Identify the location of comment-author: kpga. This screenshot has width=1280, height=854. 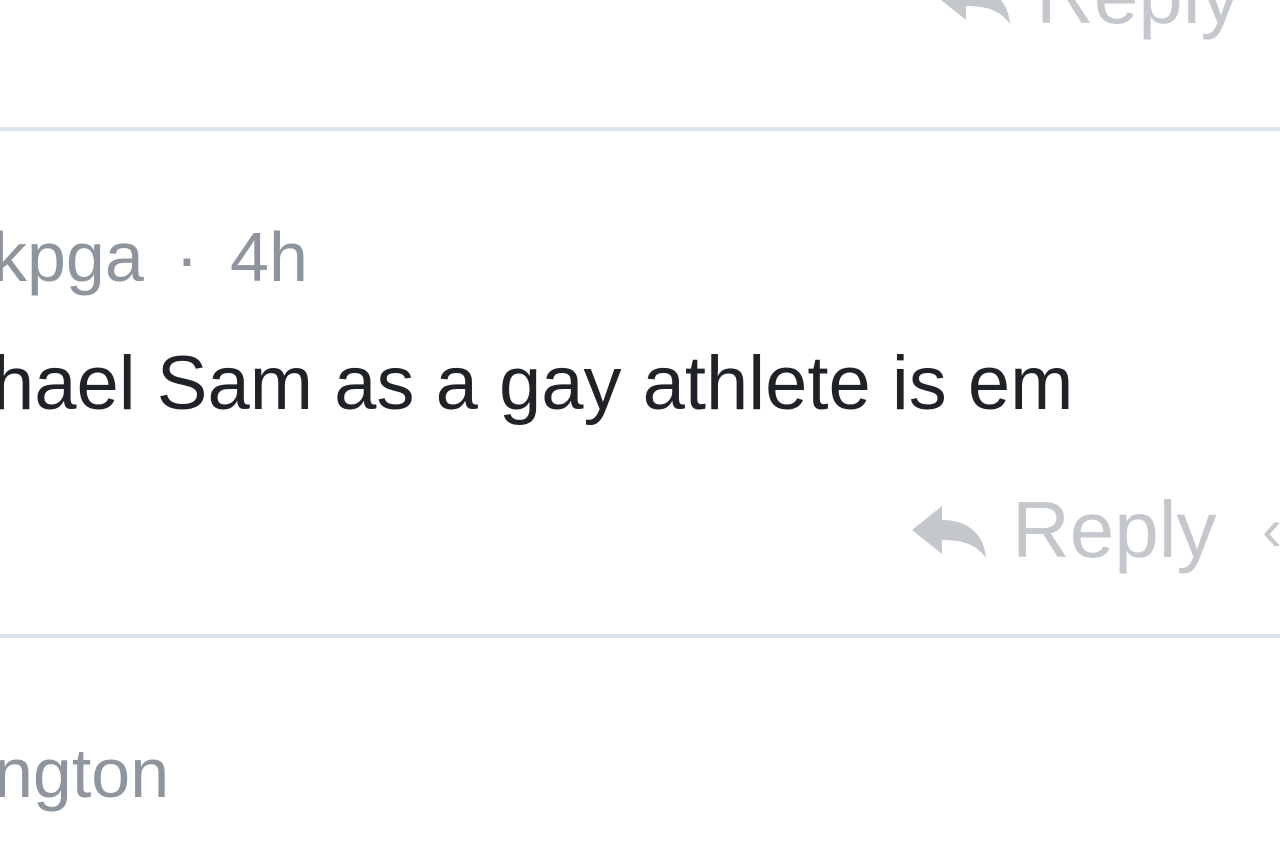
(72, 257).